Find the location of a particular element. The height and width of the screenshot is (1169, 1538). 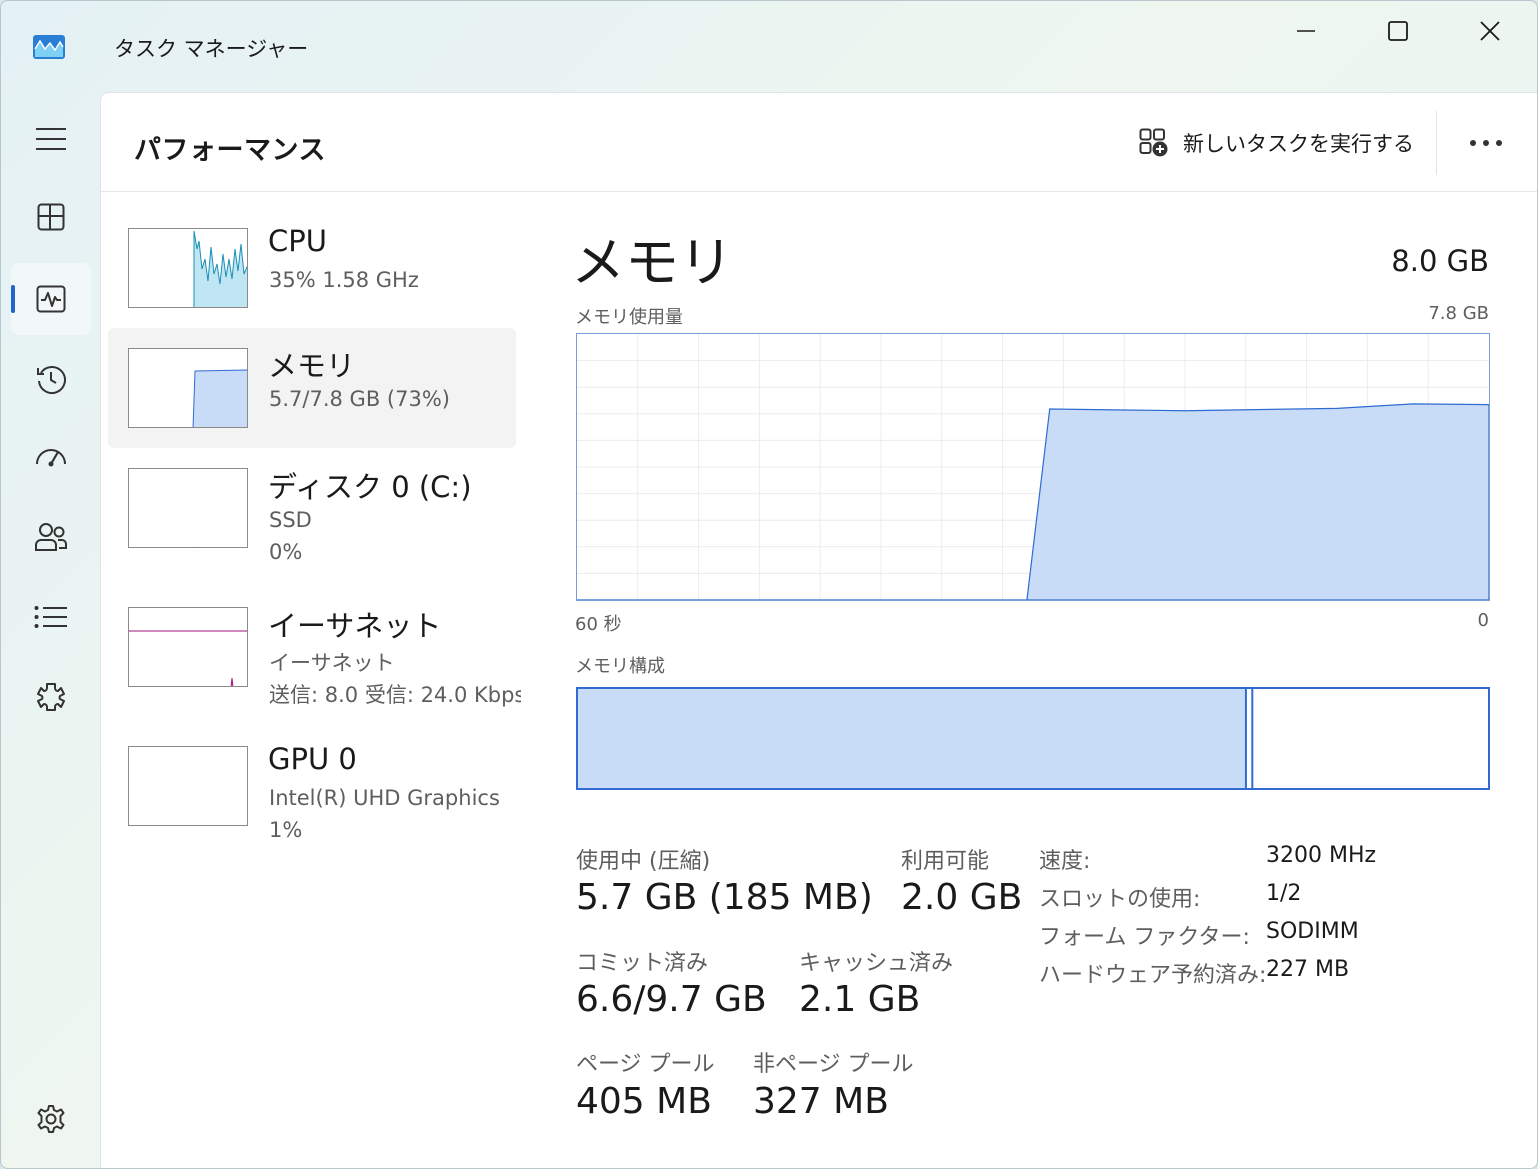

nav-item-users is located at coordinates (51, 537).